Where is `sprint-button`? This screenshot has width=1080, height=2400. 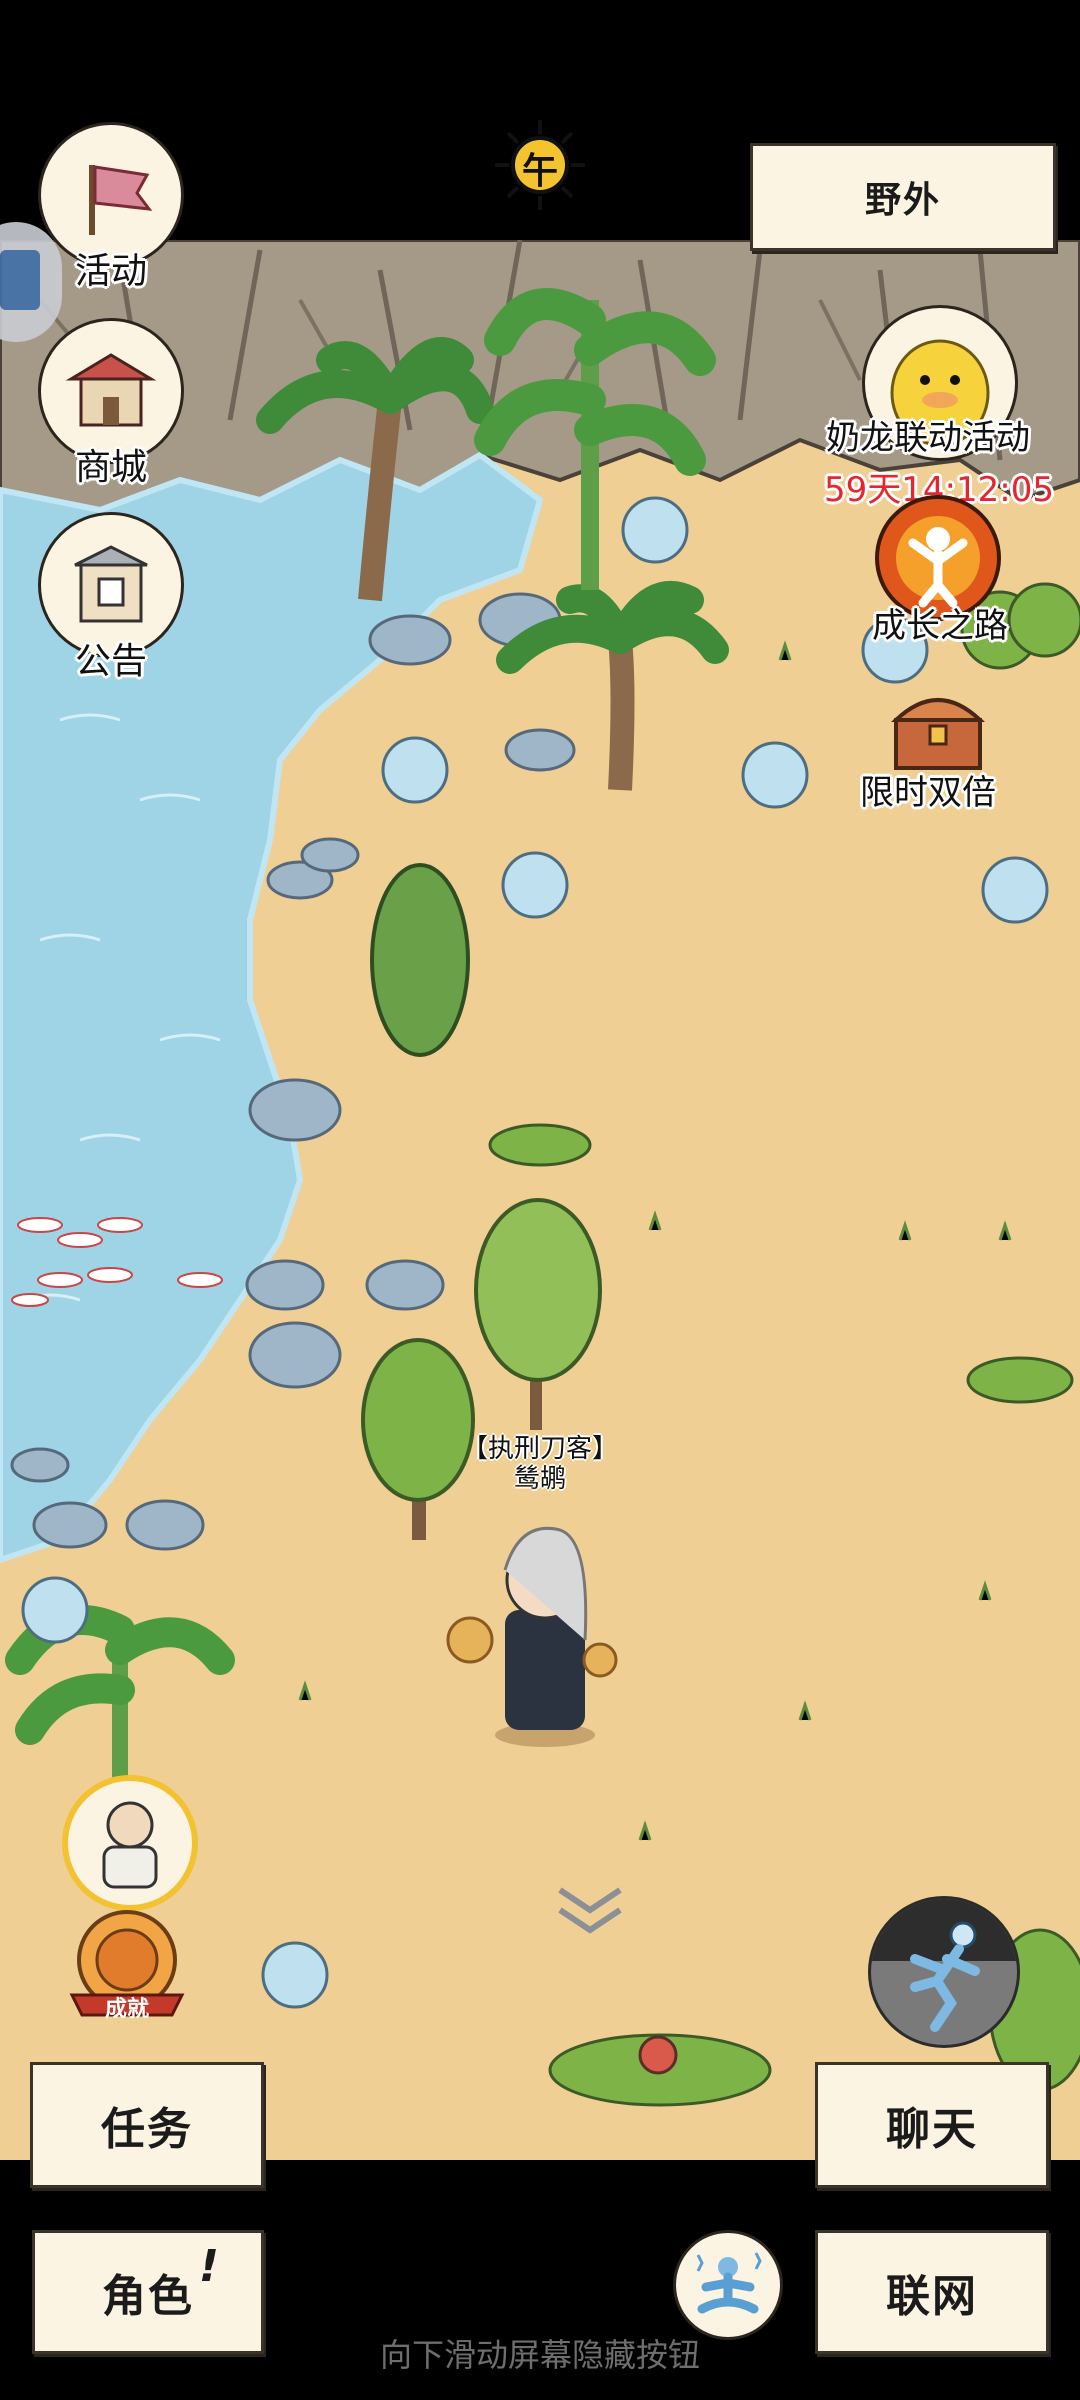
sprint-button is located at coordinates (944, 1972).